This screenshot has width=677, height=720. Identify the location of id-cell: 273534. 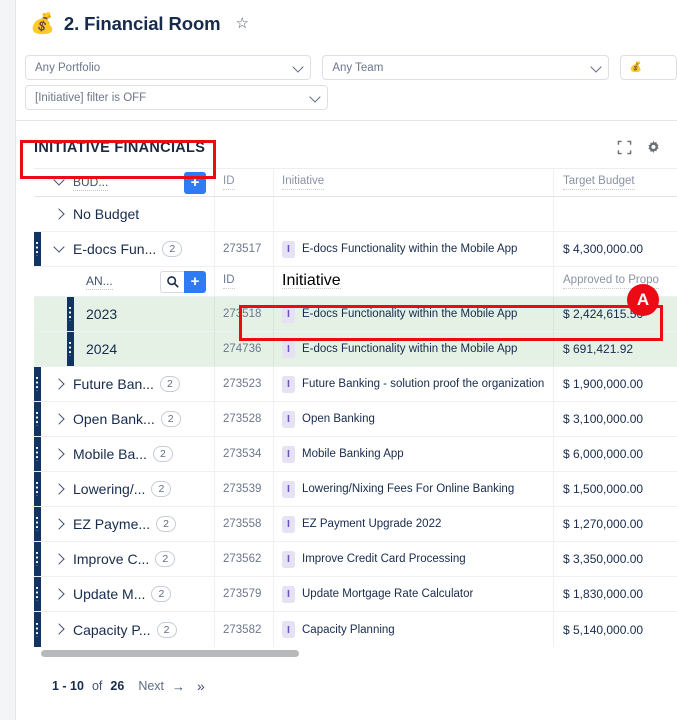
(244, 454).